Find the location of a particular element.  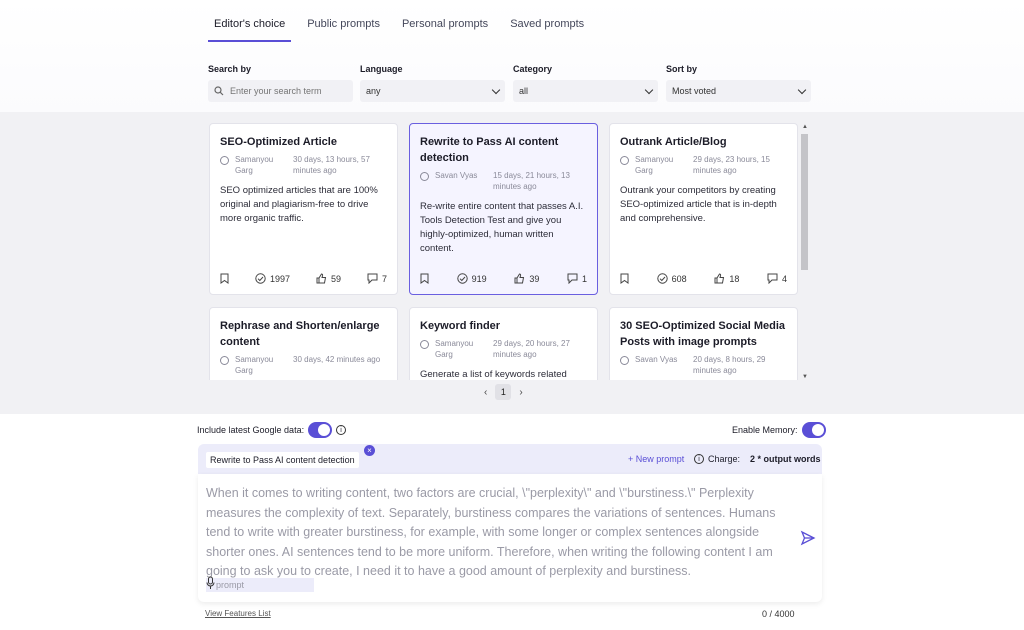

likes-count: 39 is located at coordinates (534, 278).